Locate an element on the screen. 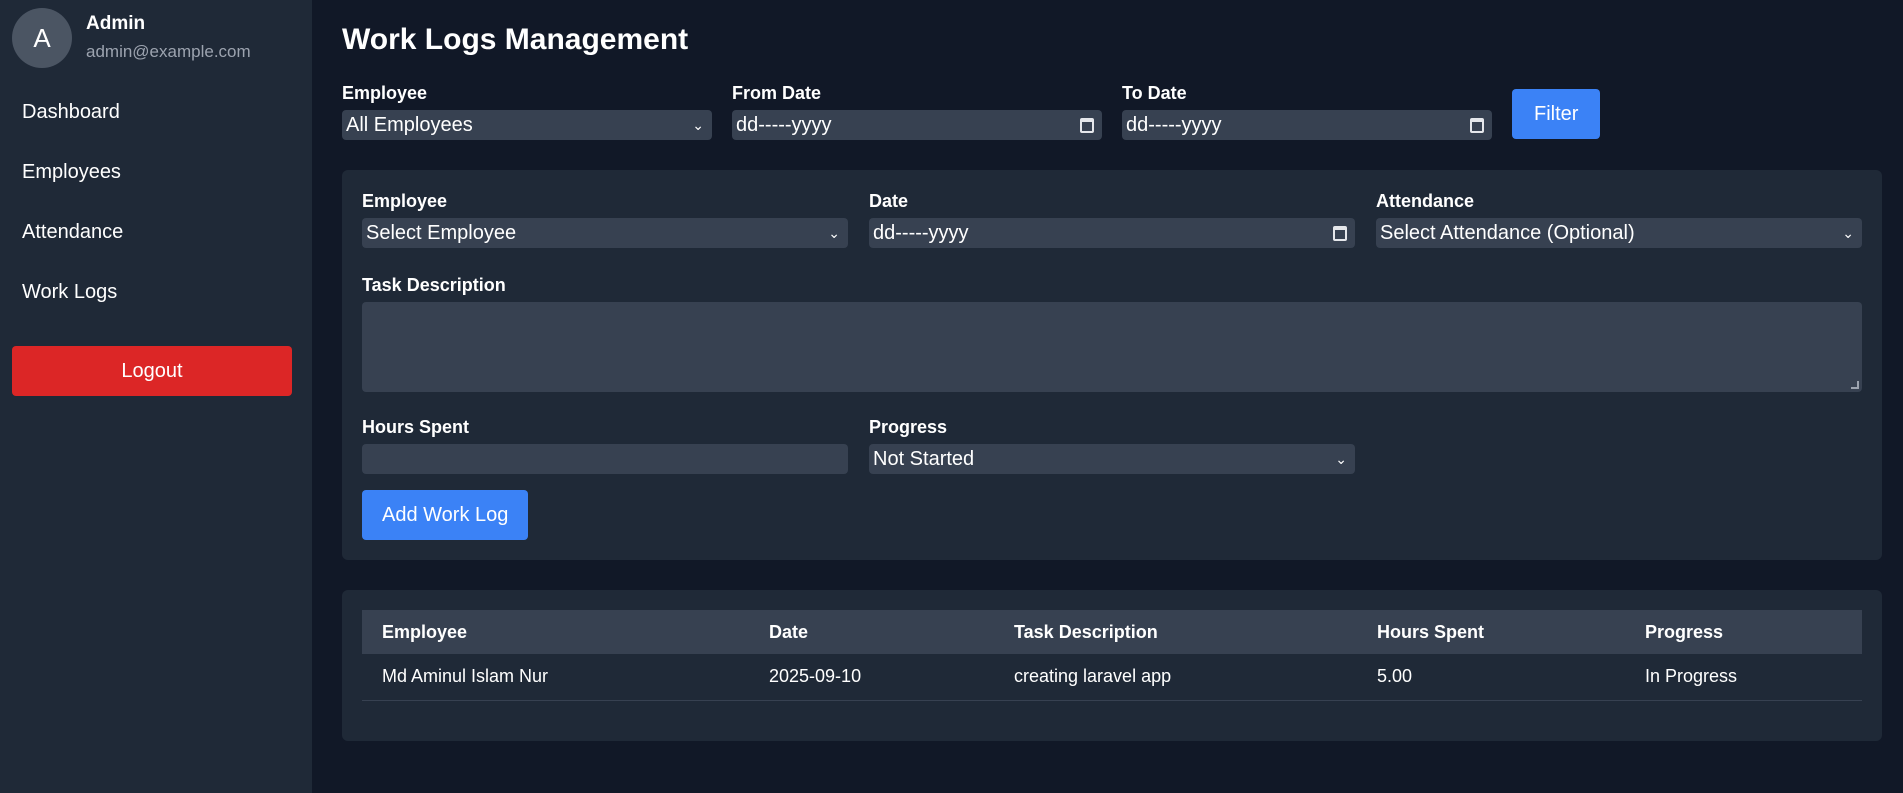  progress-select: Not Started ⌄ is located at coordinates (1112, 459).